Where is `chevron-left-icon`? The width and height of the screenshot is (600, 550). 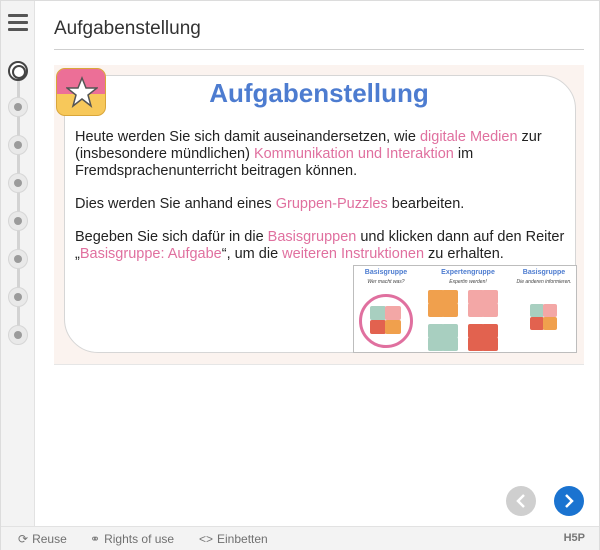 chevron-left-icon is located at coordinates (520, 501).